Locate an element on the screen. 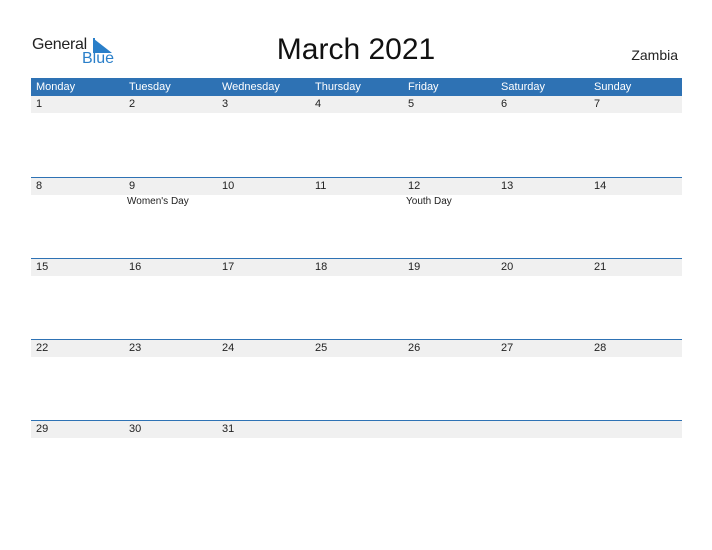  calendar-week: 29 30 31 is located at coordinates (356, 460).